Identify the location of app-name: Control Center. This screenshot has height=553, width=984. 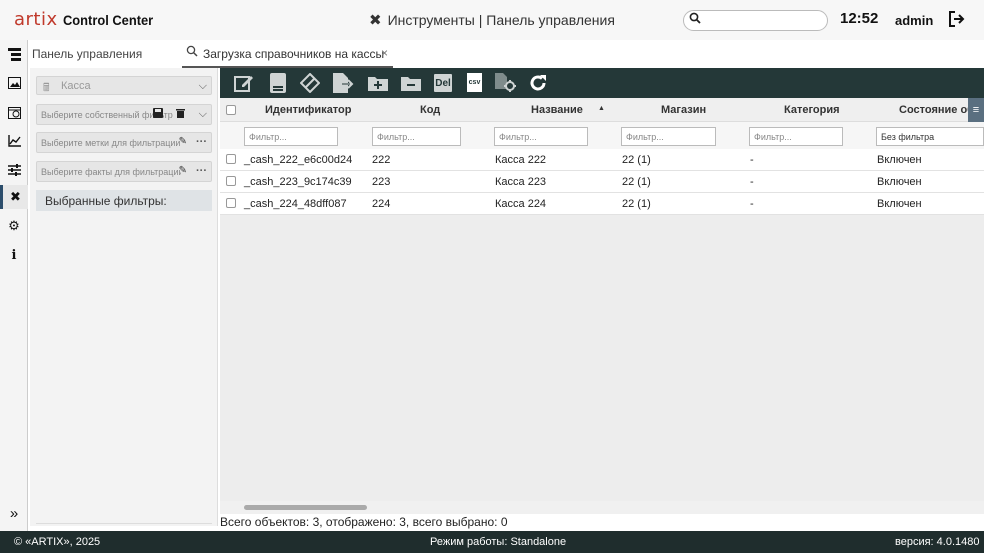
(107, 20).